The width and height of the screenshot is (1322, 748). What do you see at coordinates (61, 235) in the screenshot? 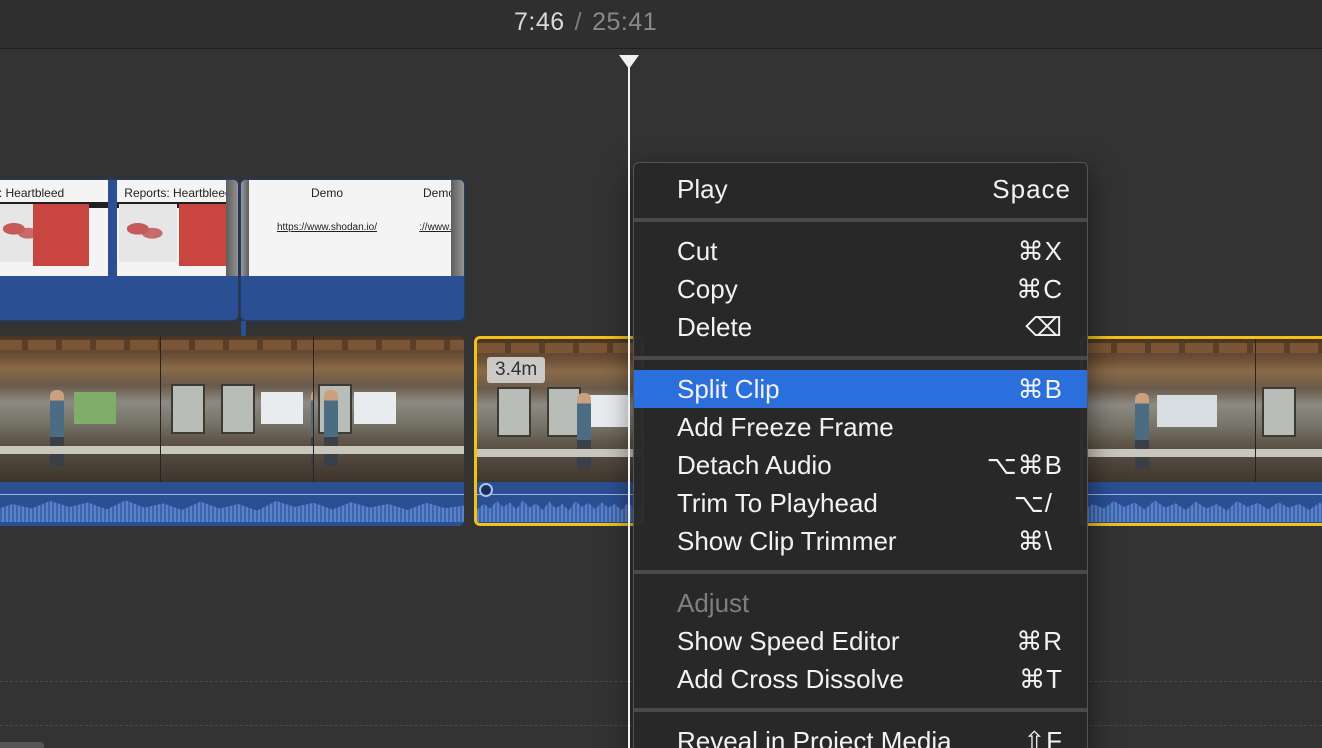
I see `slide-red-panel` at bounding box center [61, 235].